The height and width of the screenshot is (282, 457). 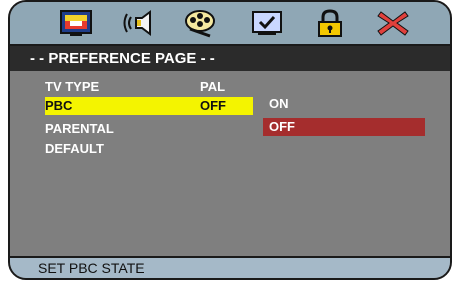 I want to click on password-lock-icon, so click(x=330, y=23).